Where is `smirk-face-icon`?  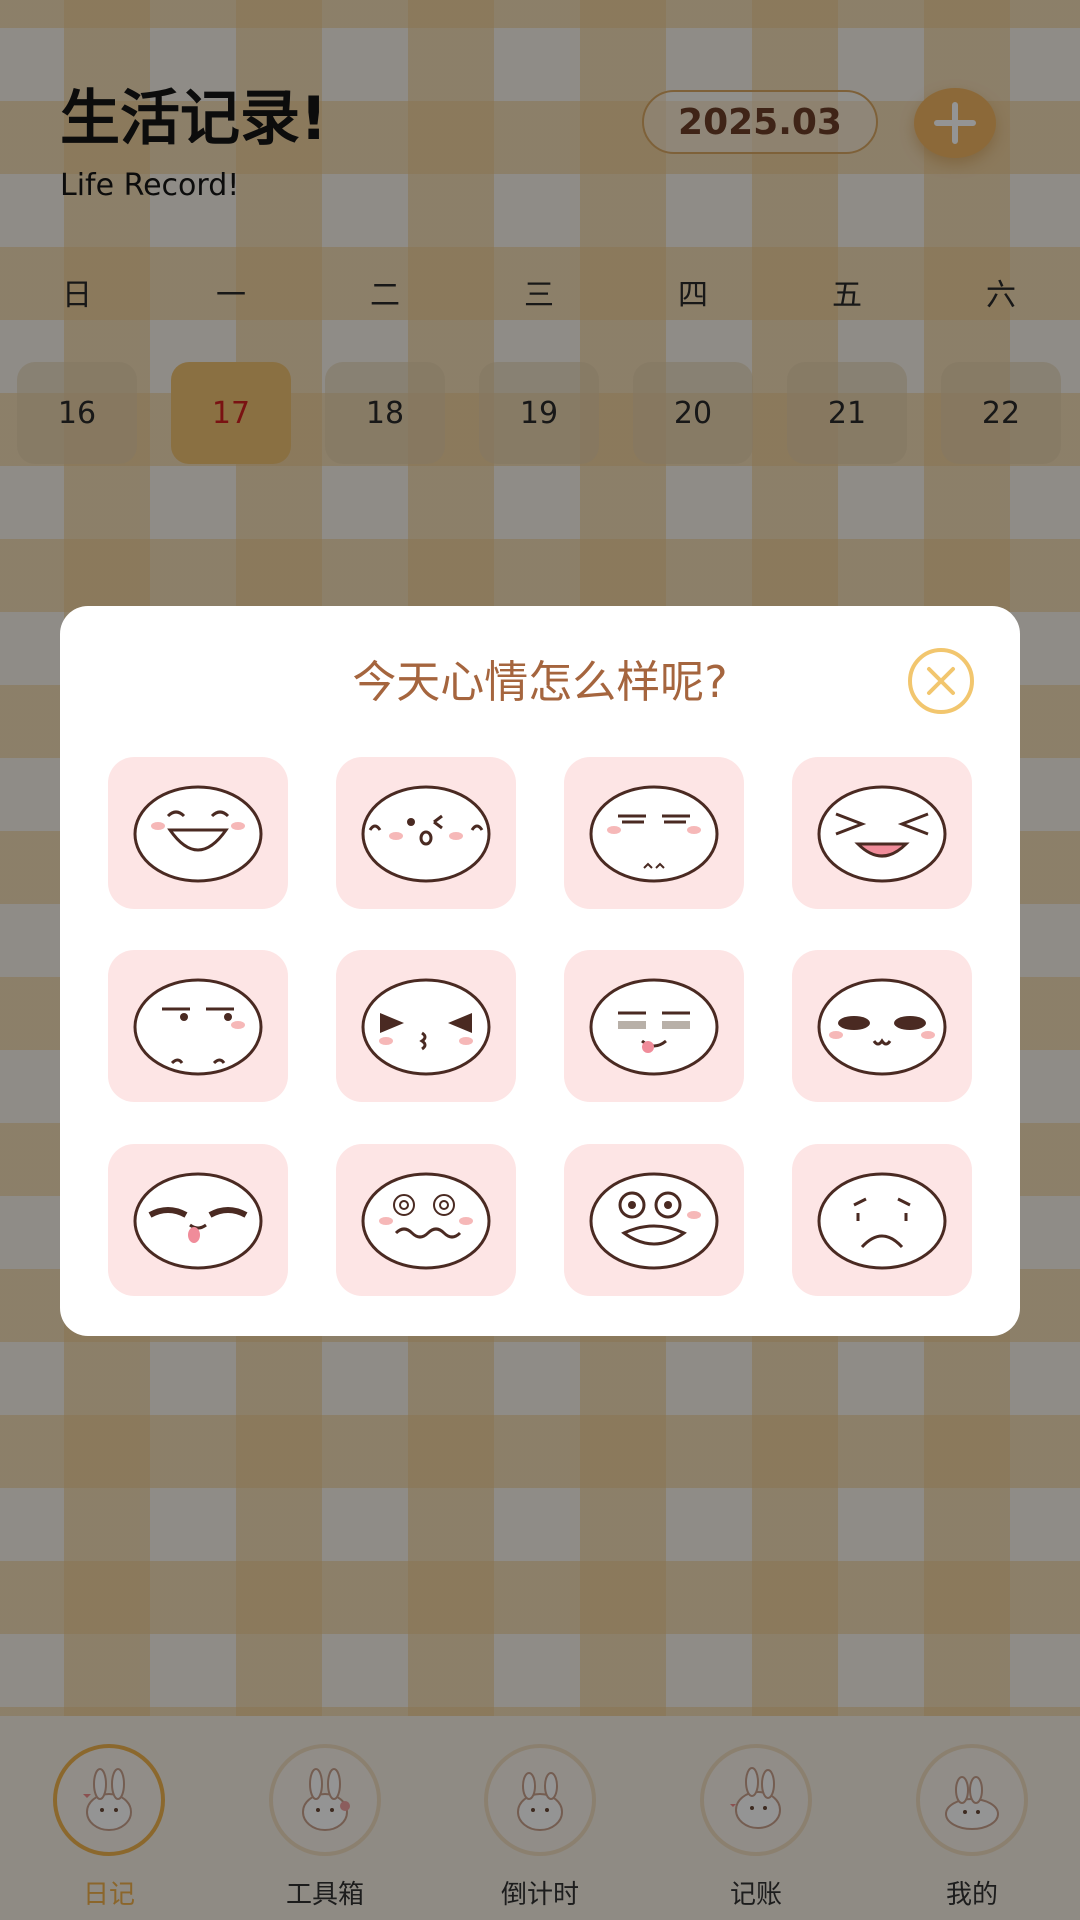 smirk-face-icon is located at coordinates (654, 834).